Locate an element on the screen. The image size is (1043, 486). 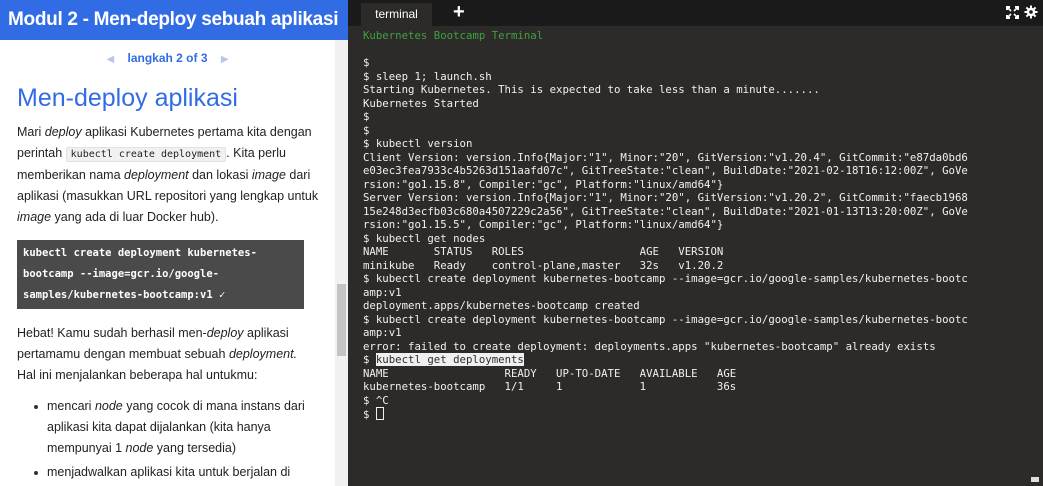
text: yang tersedia) is located at coordinates (195, 448).